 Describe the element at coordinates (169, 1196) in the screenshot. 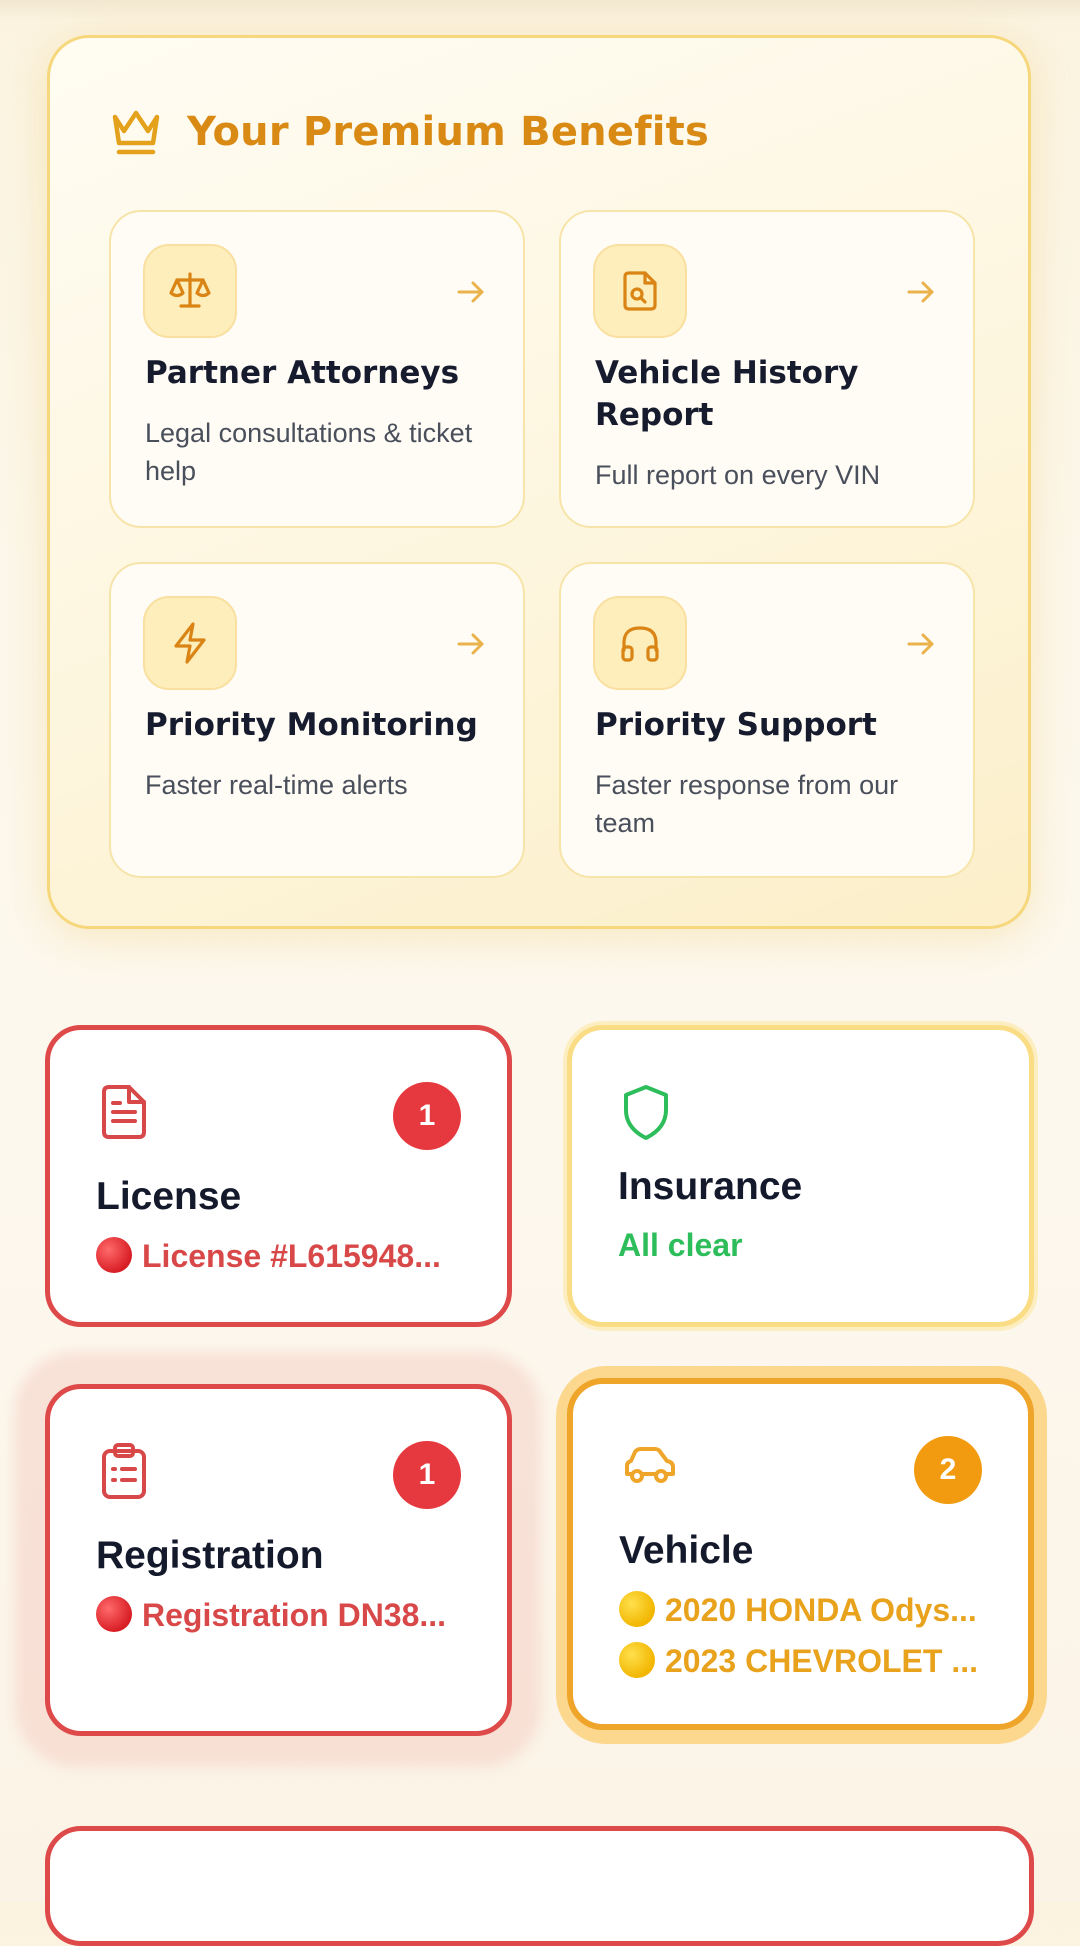

I see `card-title: License` at that location.